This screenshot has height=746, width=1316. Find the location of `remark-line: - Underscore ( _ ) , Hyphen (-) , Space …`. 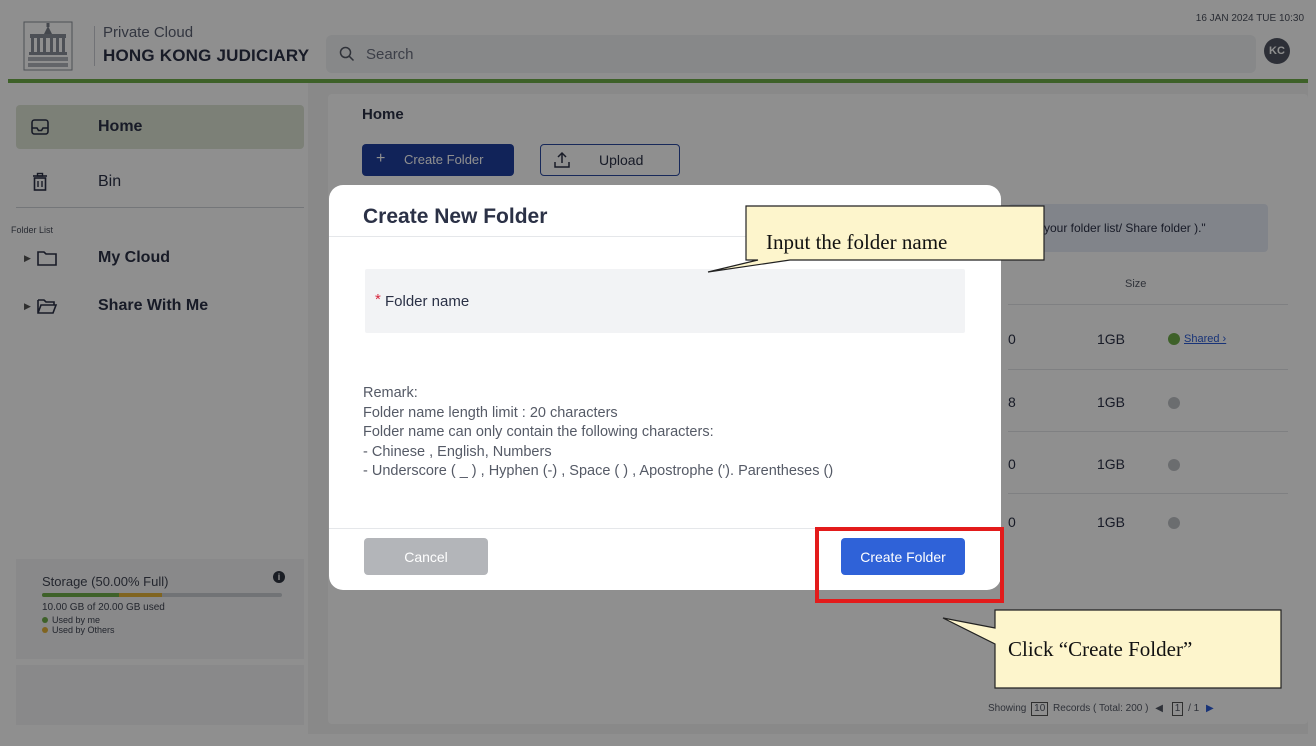

remark-line: - Underscore ( _ ) , Hyphen (-) , Space … is located at coordinates (598, 471).